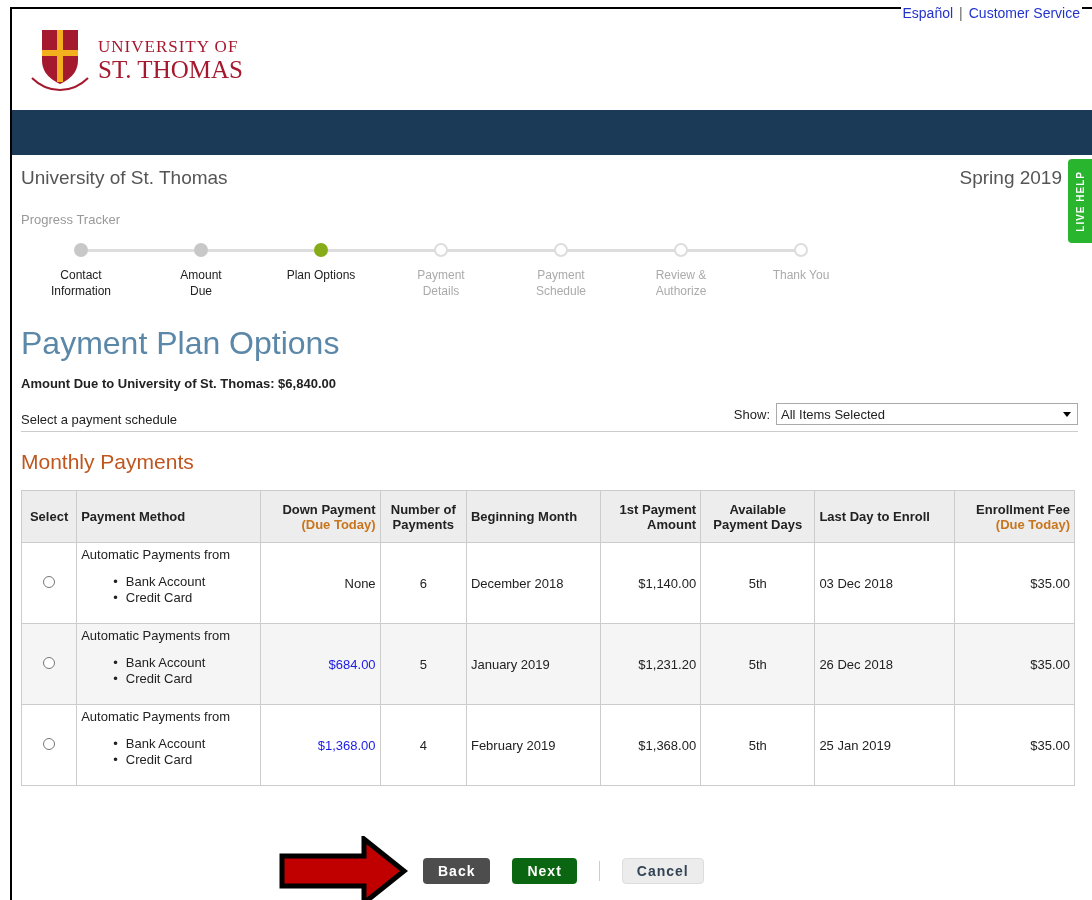 This screenshot has height=900, width=1092. What do you see at coordinates (168, 516) in the screenshot?
I see `column-header: Payment Method` at bounding box center [168, 516].